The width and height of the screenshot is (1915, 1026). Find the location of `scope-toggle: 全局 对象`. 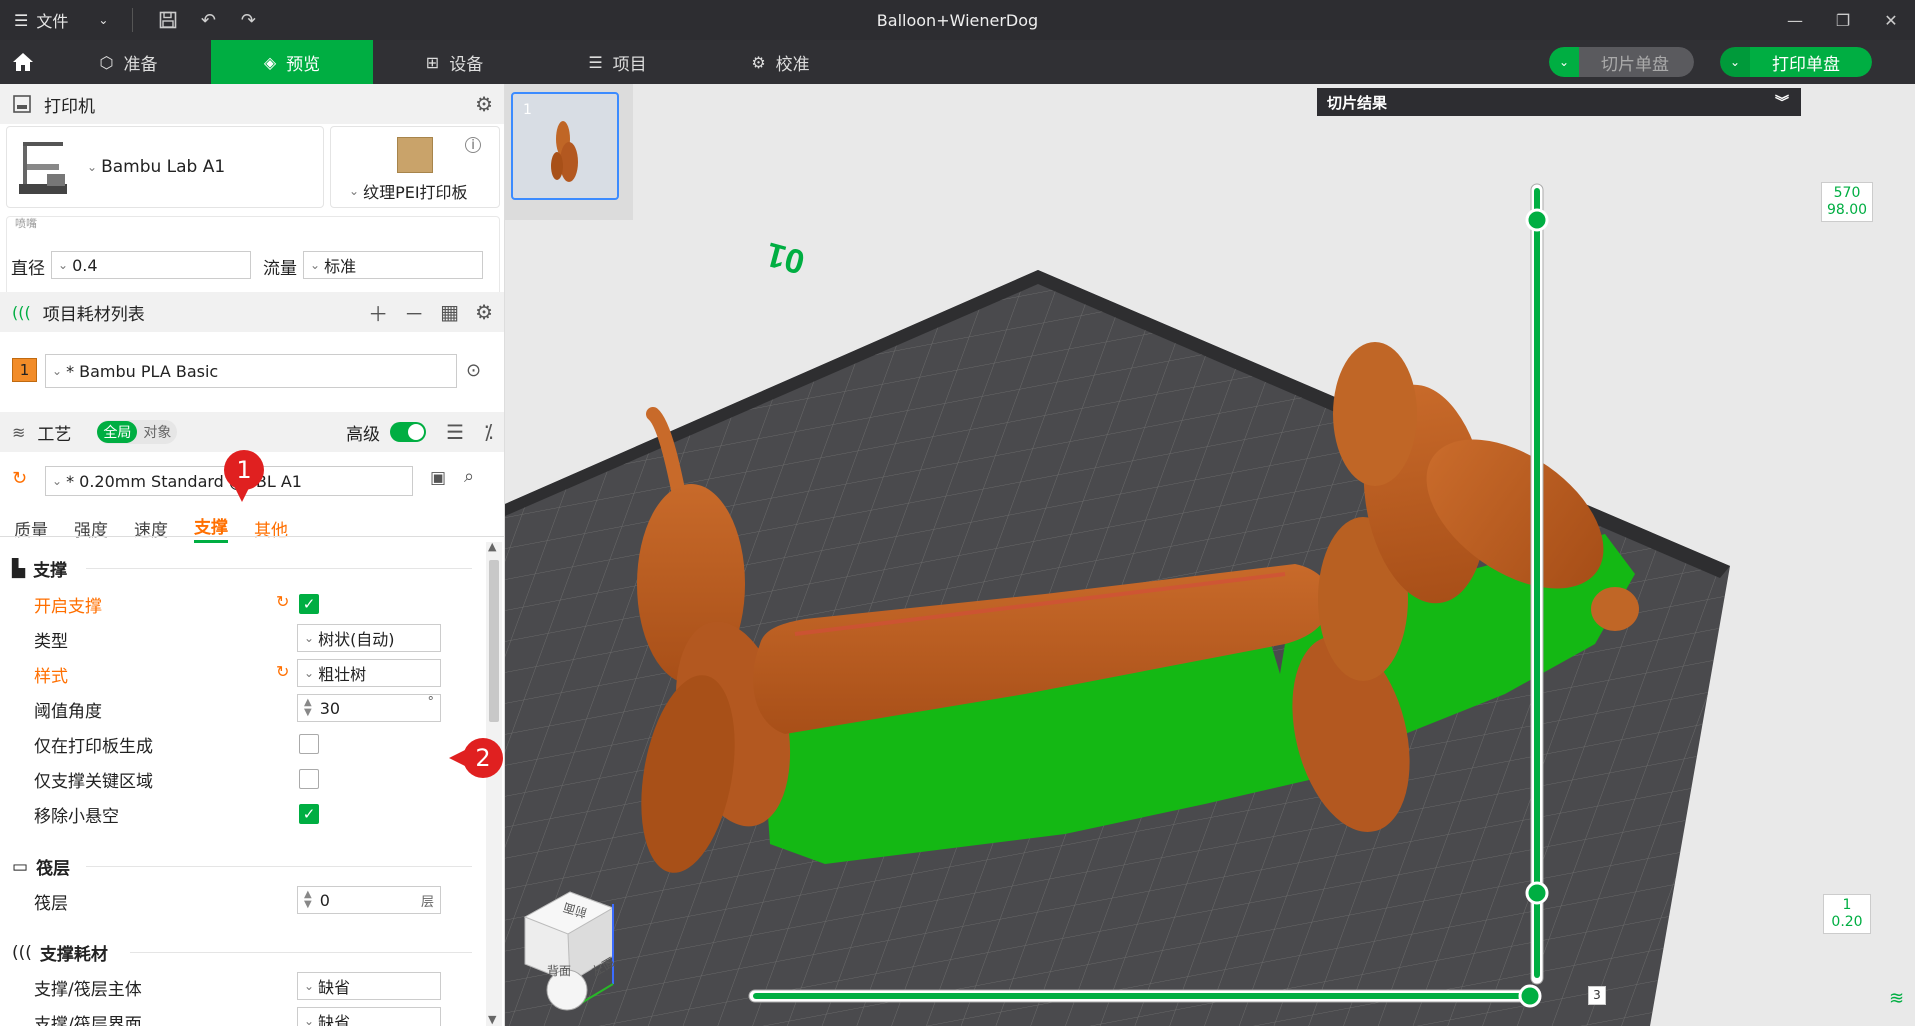

scope-toggle: 全局 对象 is located at coordinates (137, 432).